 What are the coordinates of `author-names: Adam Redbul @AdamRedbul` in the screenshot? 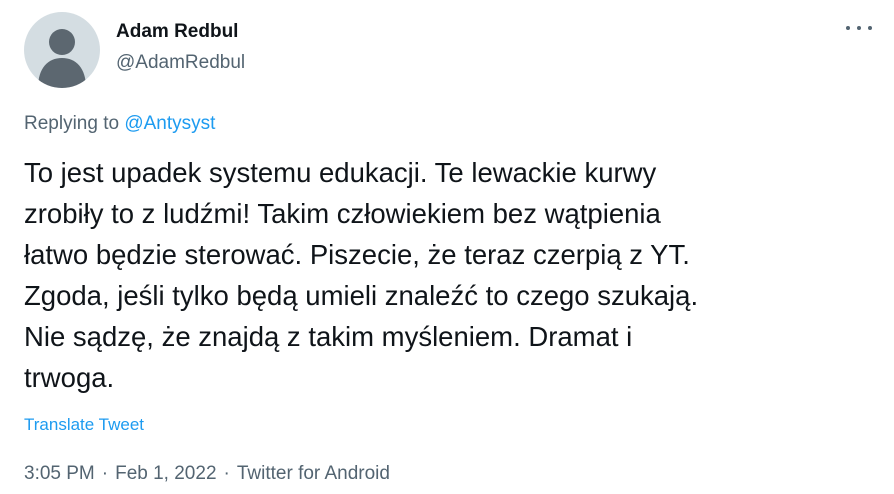 It's located at (180, 43).